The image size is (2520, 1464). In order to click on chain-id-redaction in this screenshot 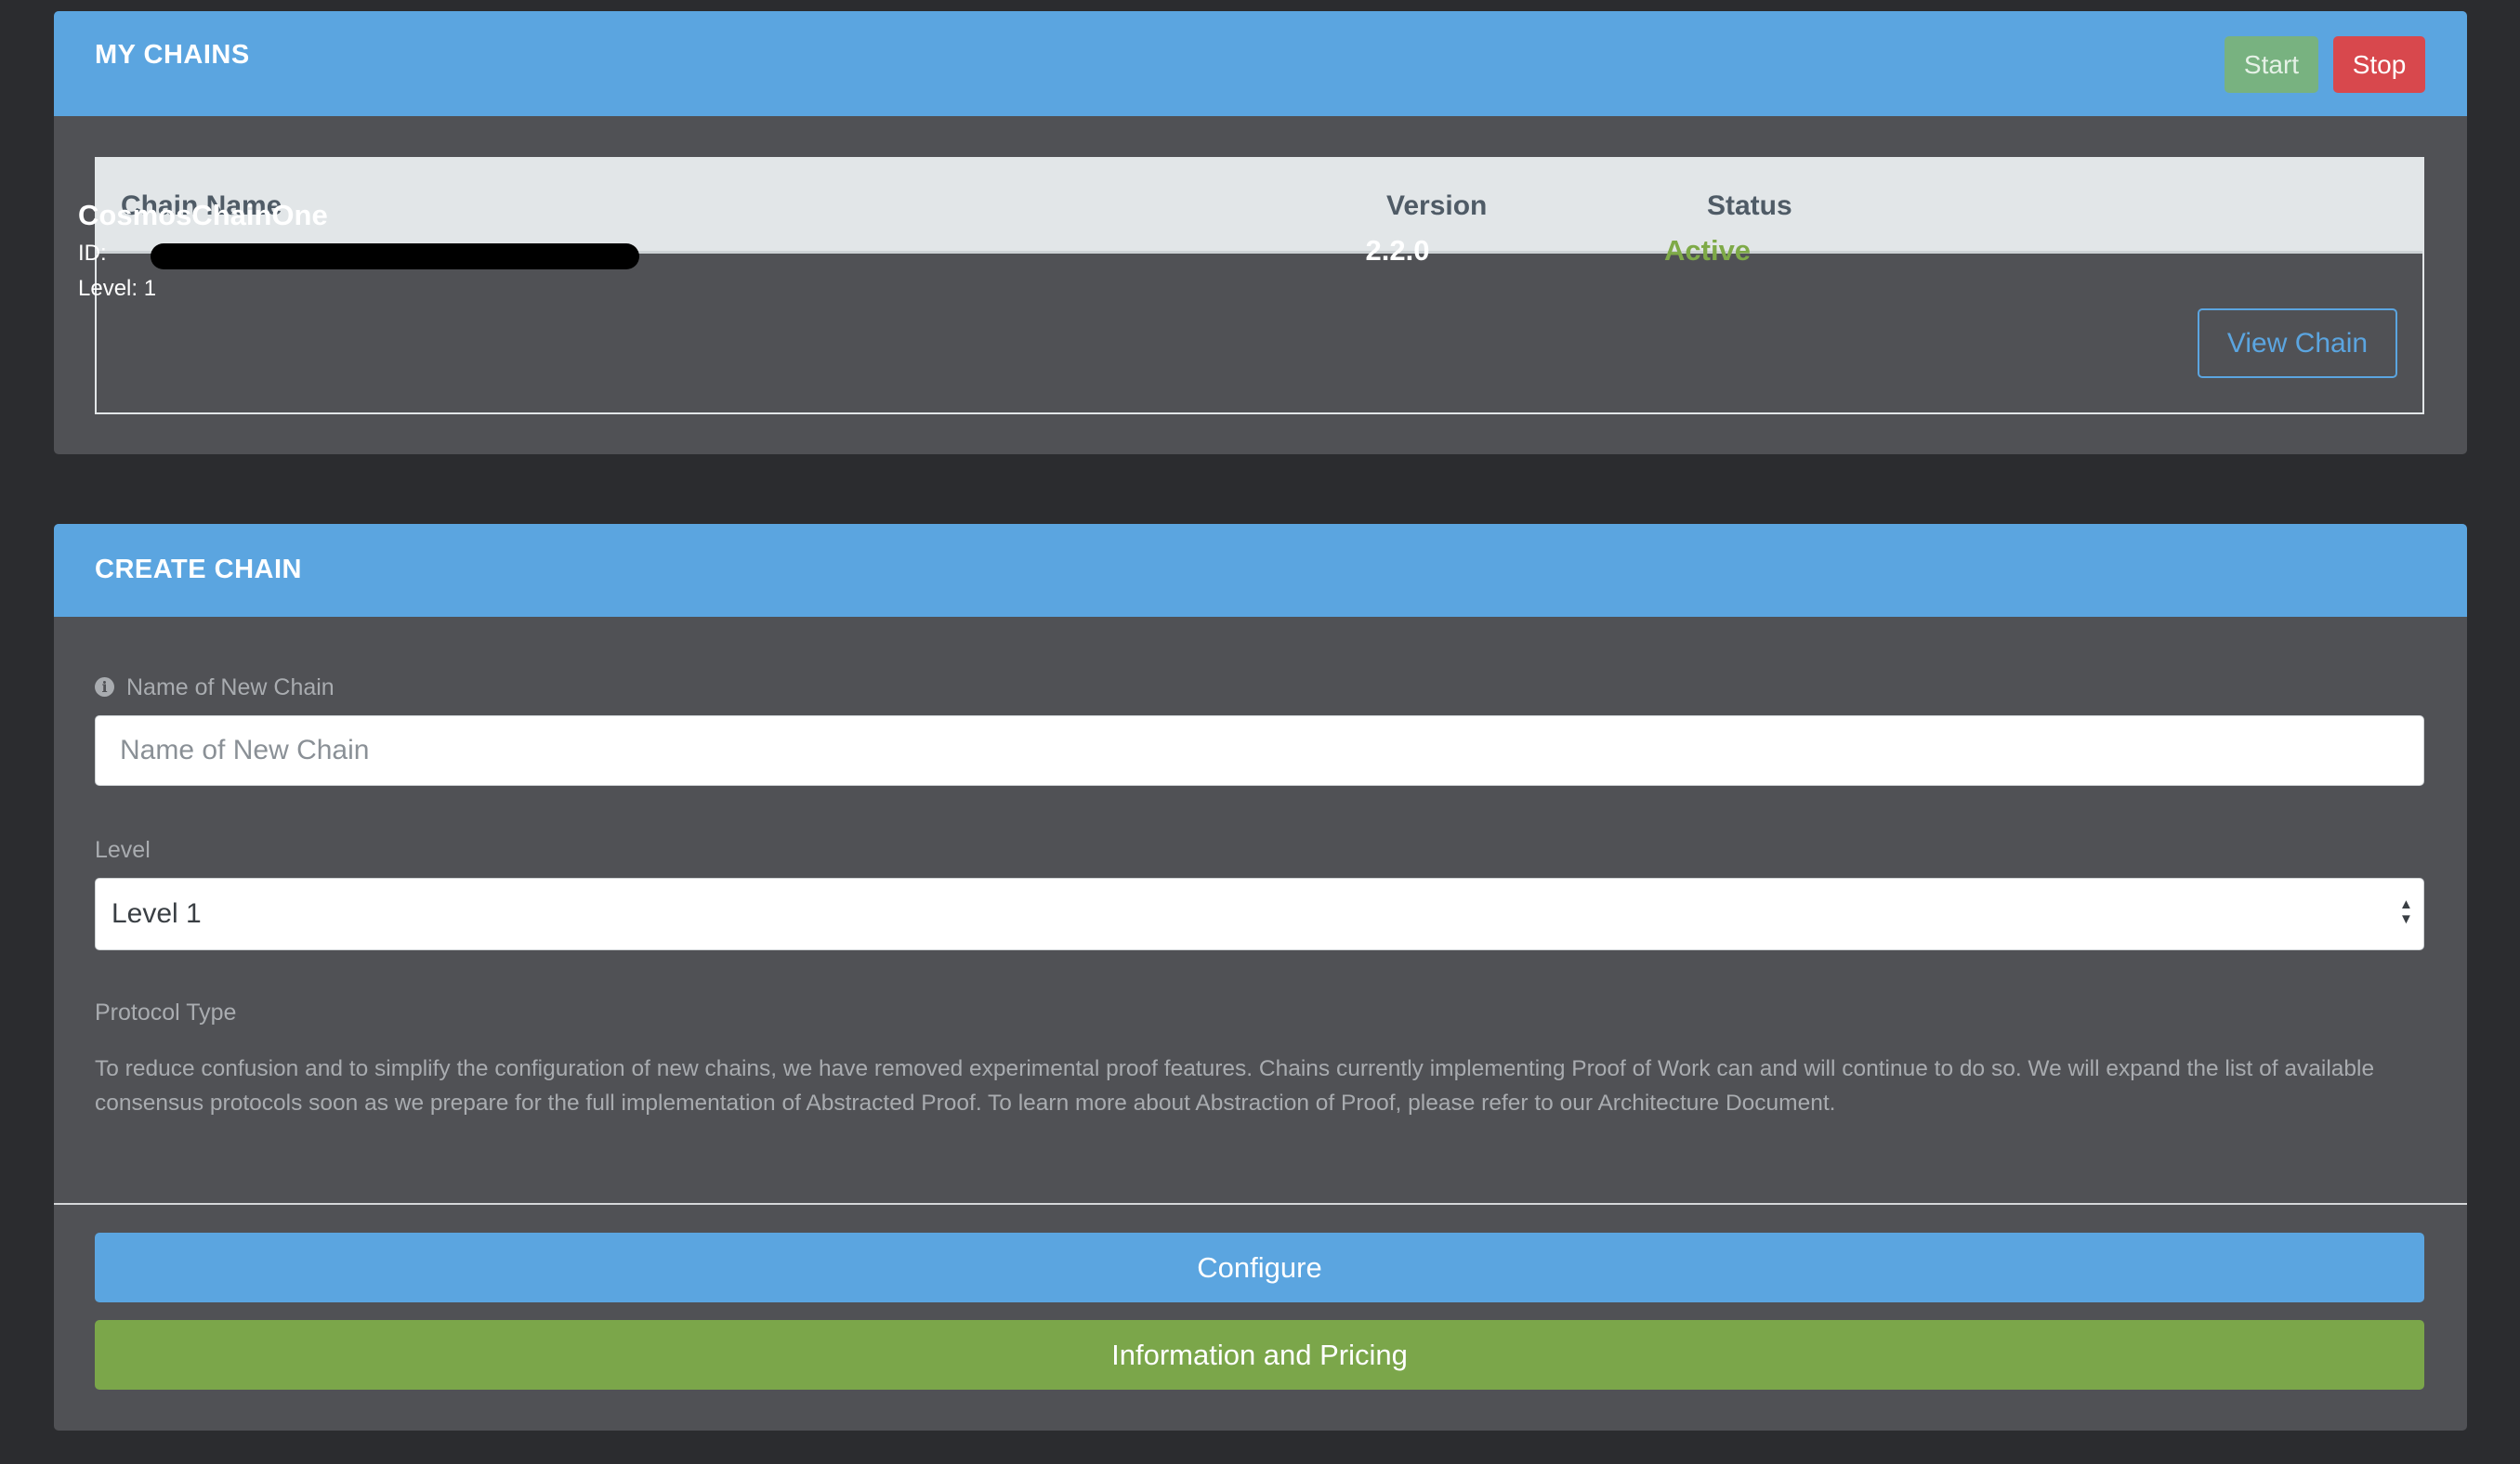, I will do `click(395, 256)`.